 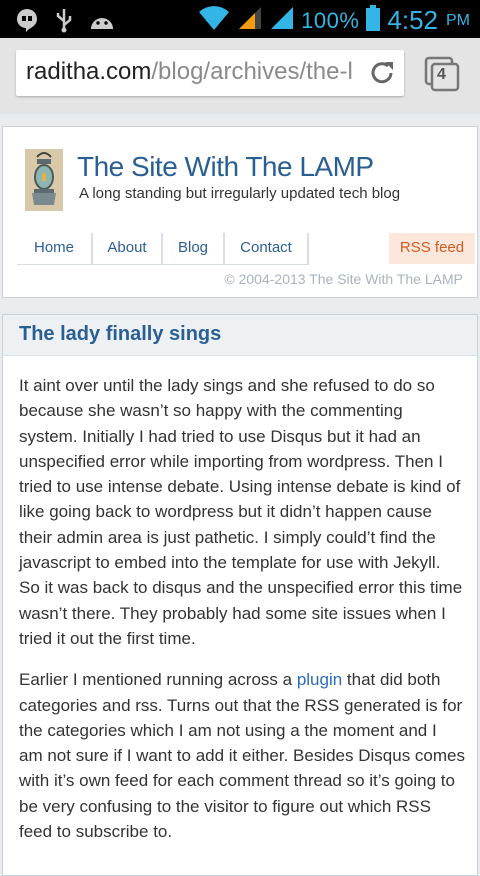 What do you see at coordinates (214, 20) in the screenshot?
I see `wifi-icon` at bounding box center [214, 20].